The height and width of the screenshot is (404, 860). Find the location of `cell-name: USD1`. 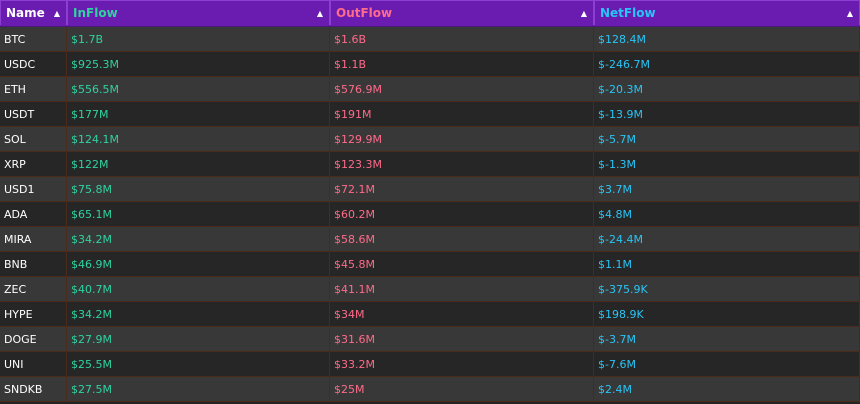

cell-name: USD1 is located at coordinates (33, 189).